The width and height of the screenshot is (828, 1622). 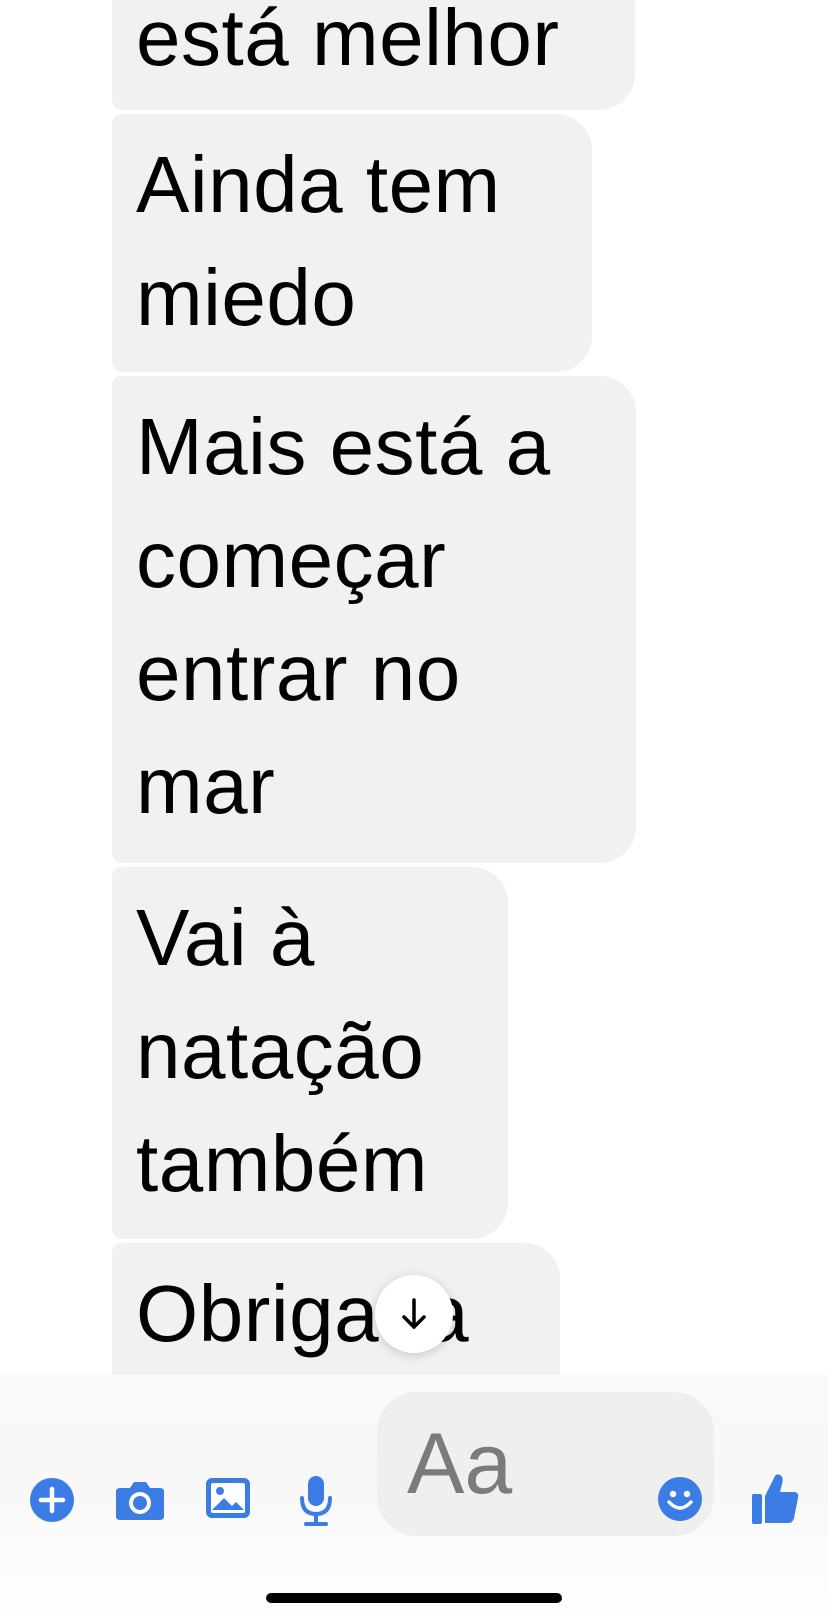 What do you see at coordinates (414, 1598) in the screenshot?
I see `home-indicator` at bounding box center [414, 1598].